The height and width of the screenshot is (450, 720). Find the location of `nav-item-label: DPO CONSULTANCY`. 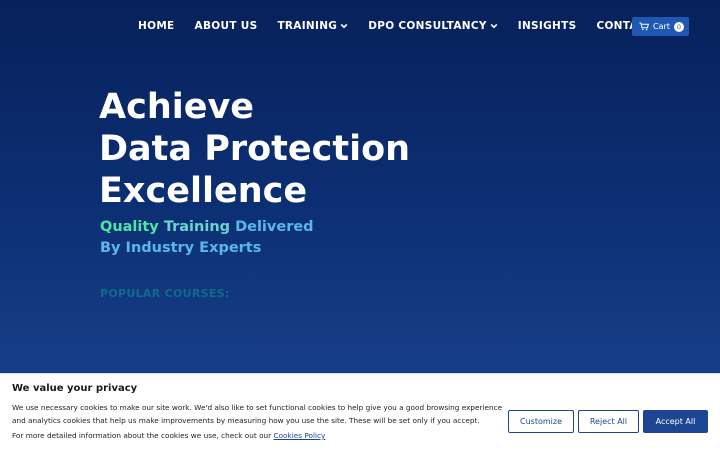

nav-item-label: DPO CONSULTANCY is located at coordinates (427, 26).